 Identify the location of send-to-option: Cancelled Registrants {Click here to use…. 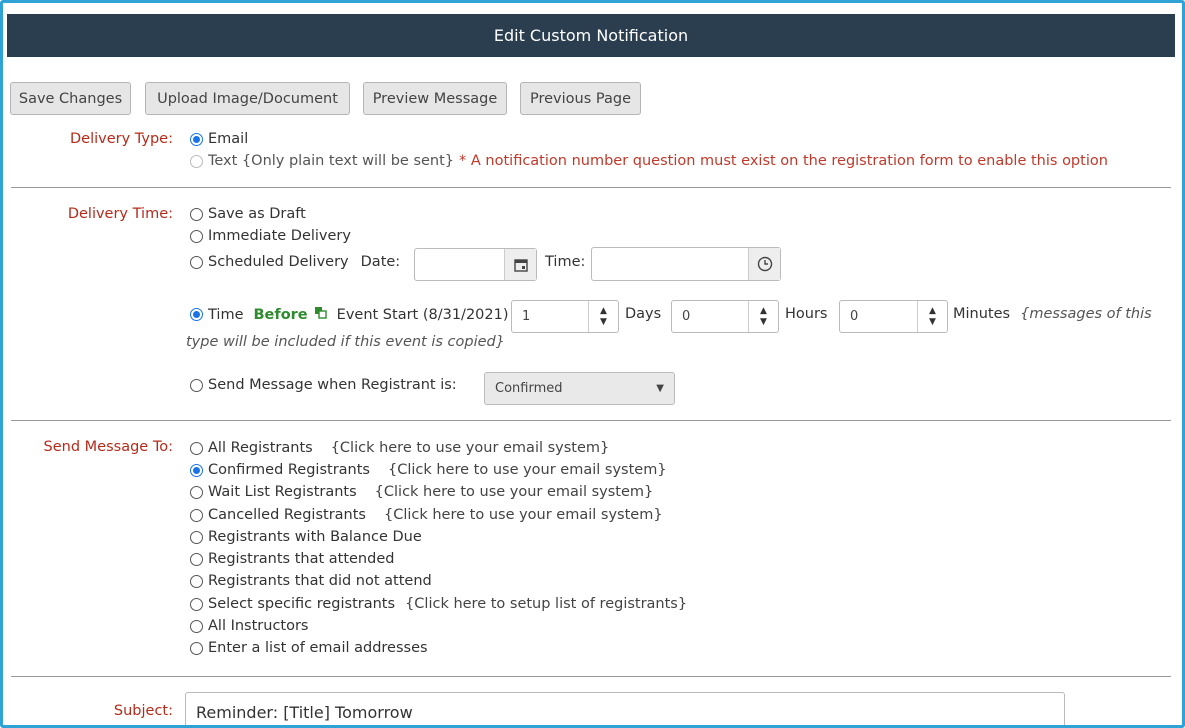
(426, 515).